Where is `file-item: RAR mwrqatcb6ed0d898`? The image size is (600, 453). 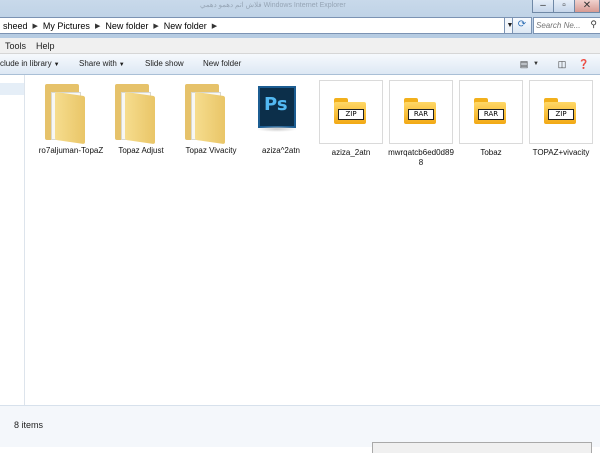 file-item: RAR mwrqatcb6ed0d898 is located at coordinates (421, 124).